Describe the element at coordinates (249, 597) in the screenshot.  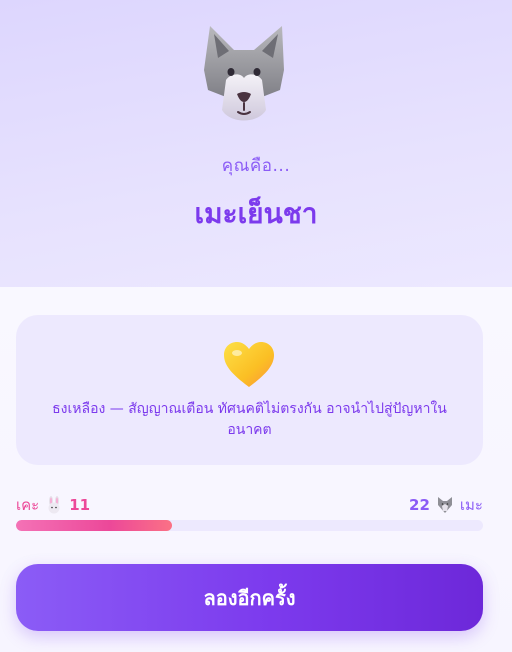
I see `retry-button: ลองอีกครั้ง` at that location.